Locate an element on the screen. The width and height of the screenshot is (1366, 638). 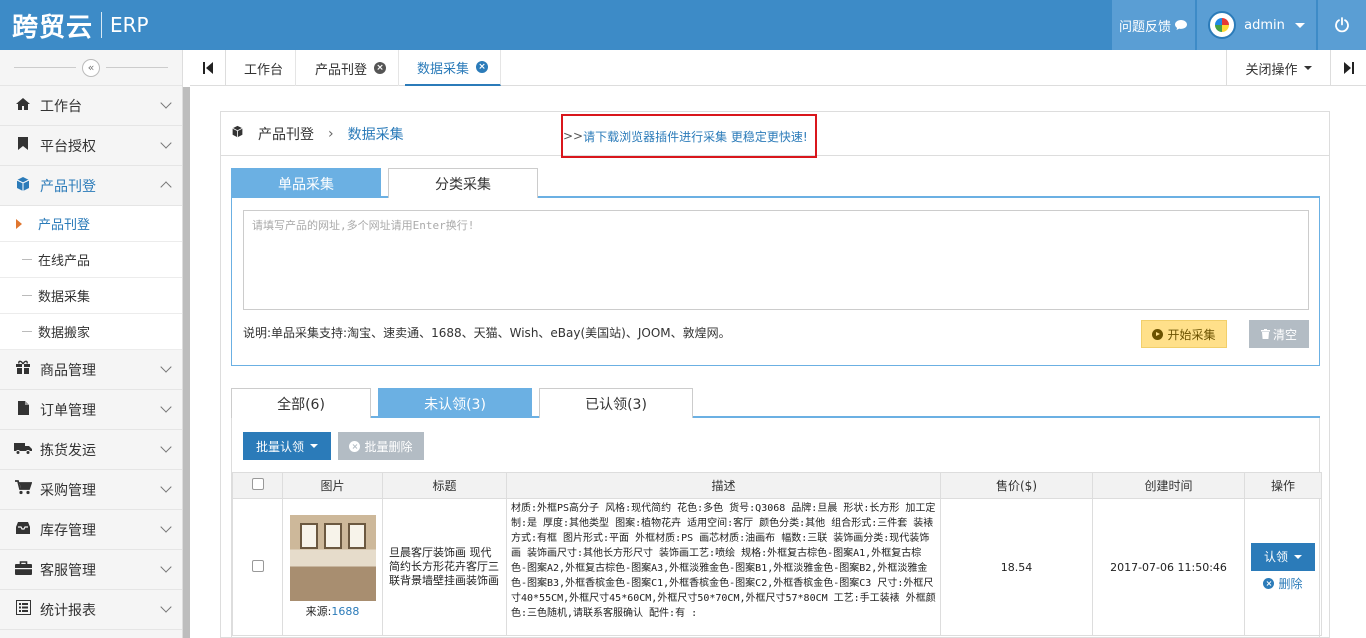
sidebar-item-orders: 订单管理 is located at coordinates (91, 410).